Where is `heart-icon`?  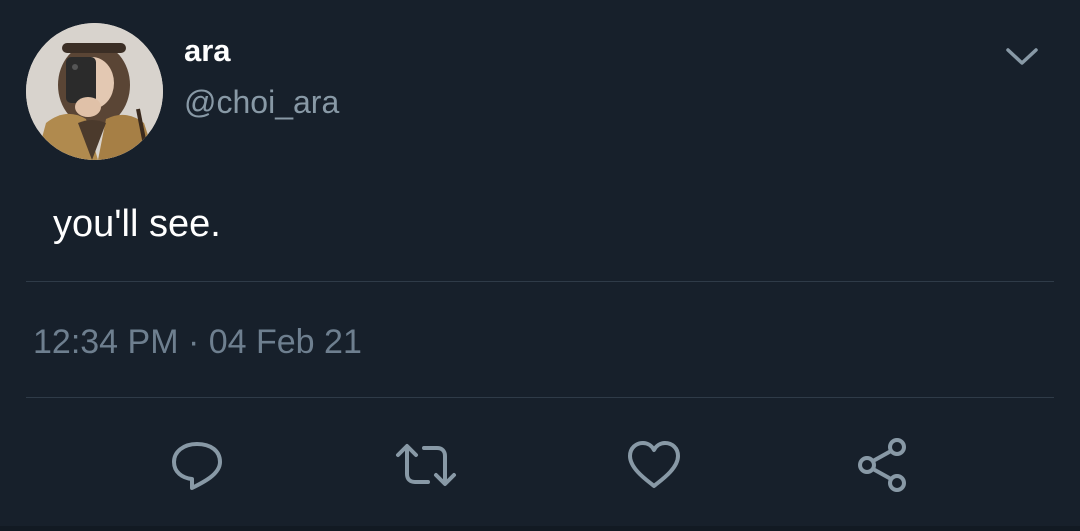 heart-icon is located at coordinates (654, 464).